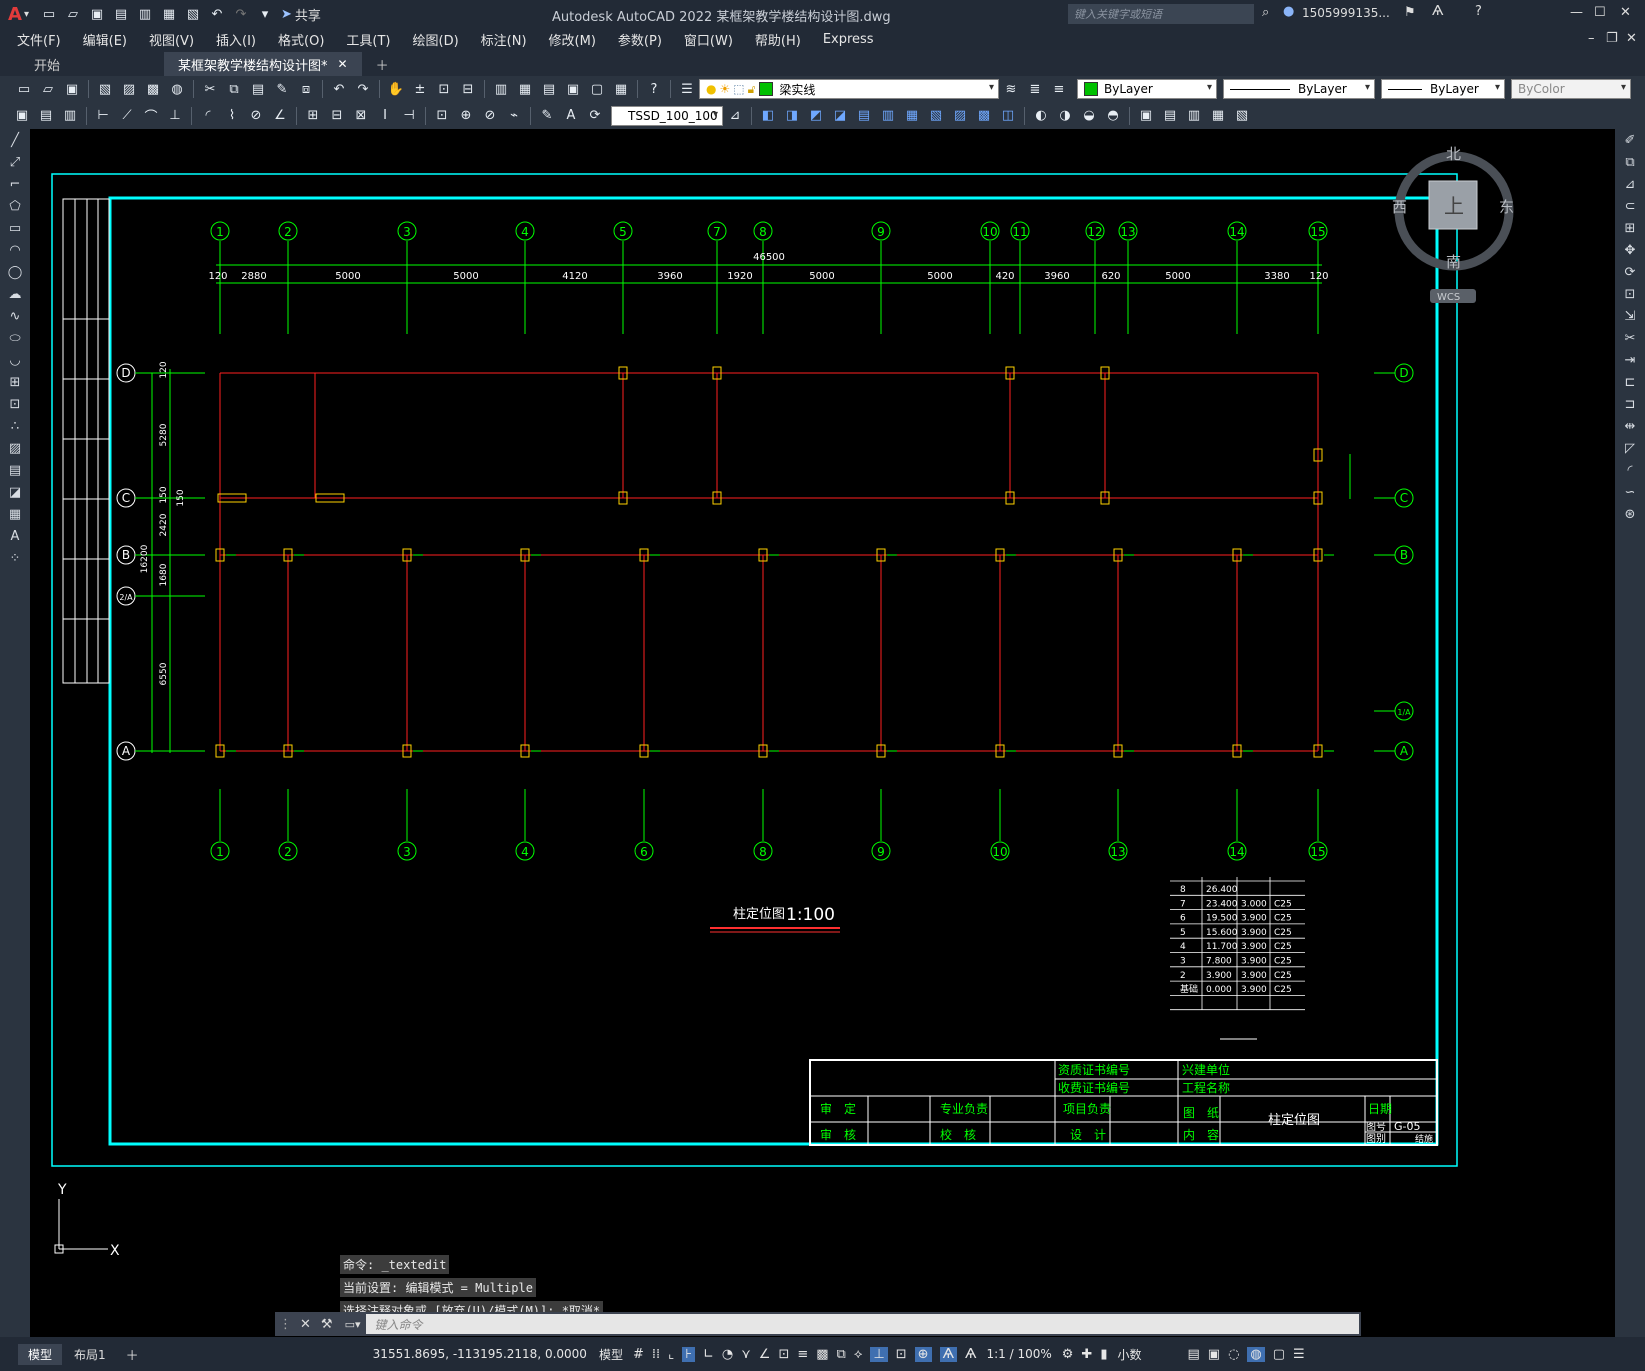  What do you see at coordinates (232, 116) in the screenshot?
I see `jogged-dim-icon: ⌇` at bounding box center [232, 116].